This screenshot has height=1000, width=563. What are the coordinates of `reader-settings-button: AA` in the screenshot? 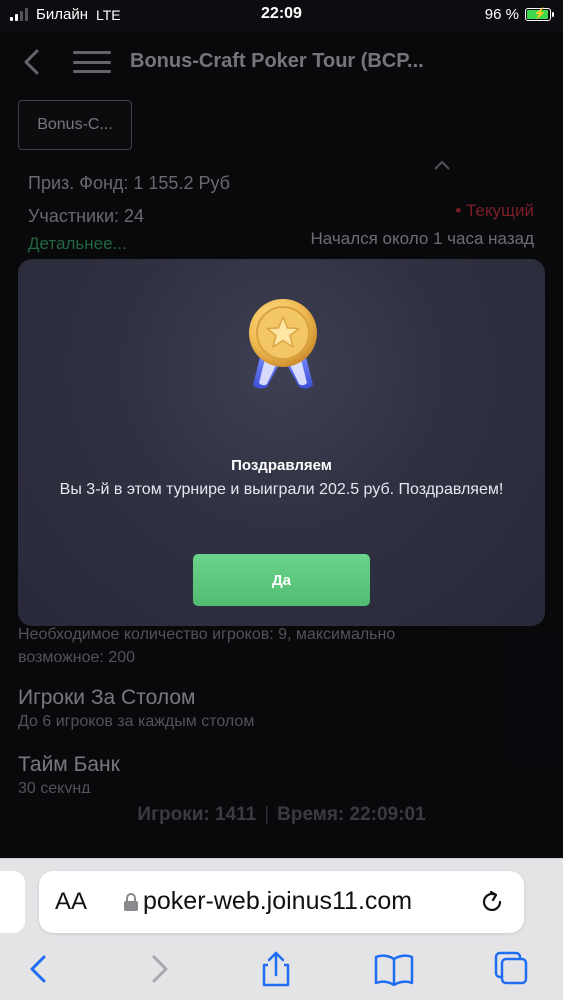 It's located at (71, 902).